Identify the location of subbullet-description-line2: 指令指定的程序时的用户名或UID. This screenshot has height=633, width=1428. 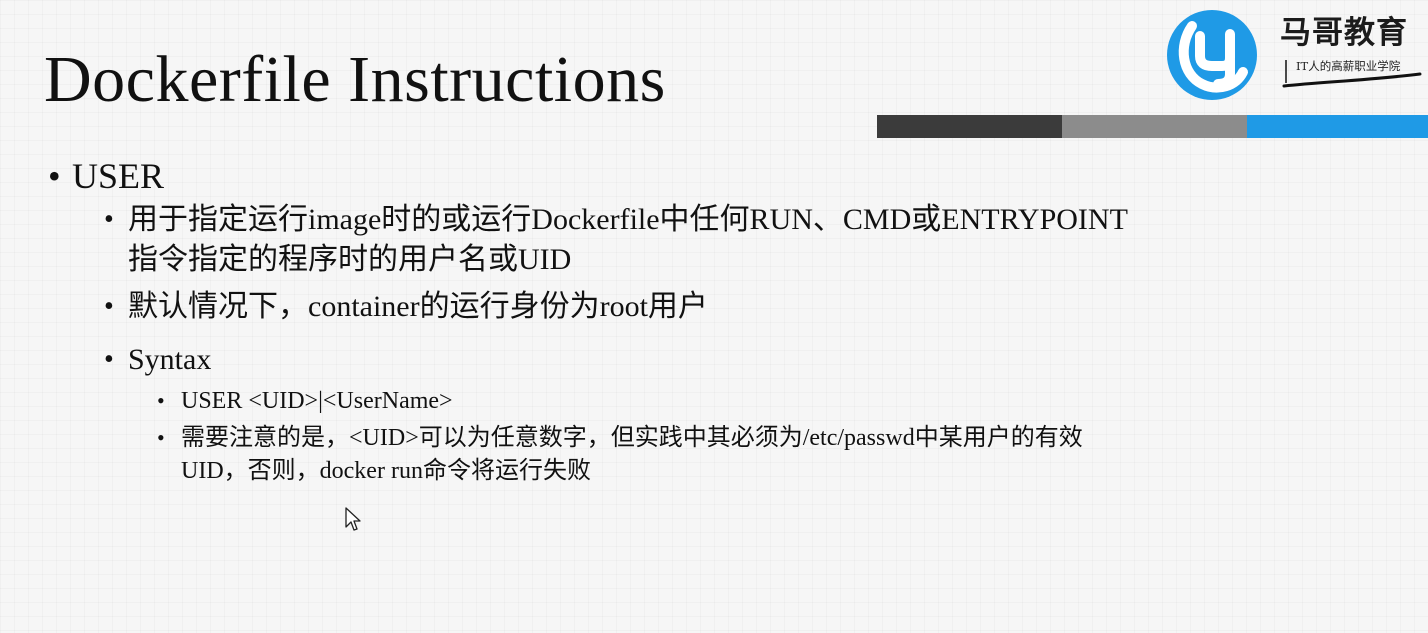
(350, 259).